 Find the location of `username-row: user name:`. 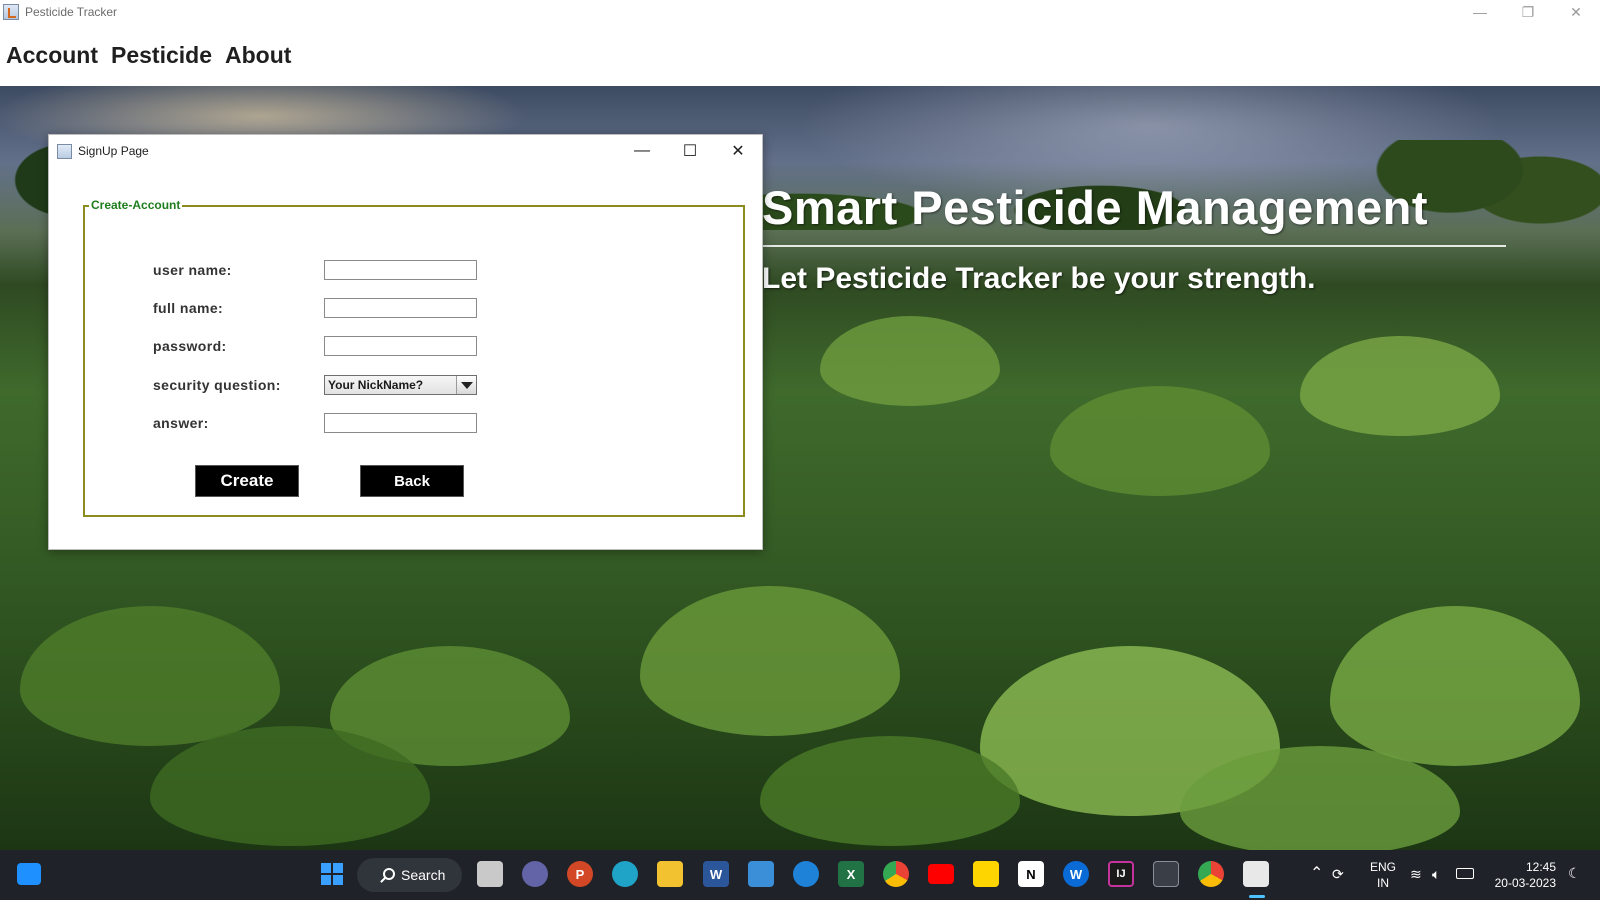

username-row: user name: is located at coordinates (414, 271).